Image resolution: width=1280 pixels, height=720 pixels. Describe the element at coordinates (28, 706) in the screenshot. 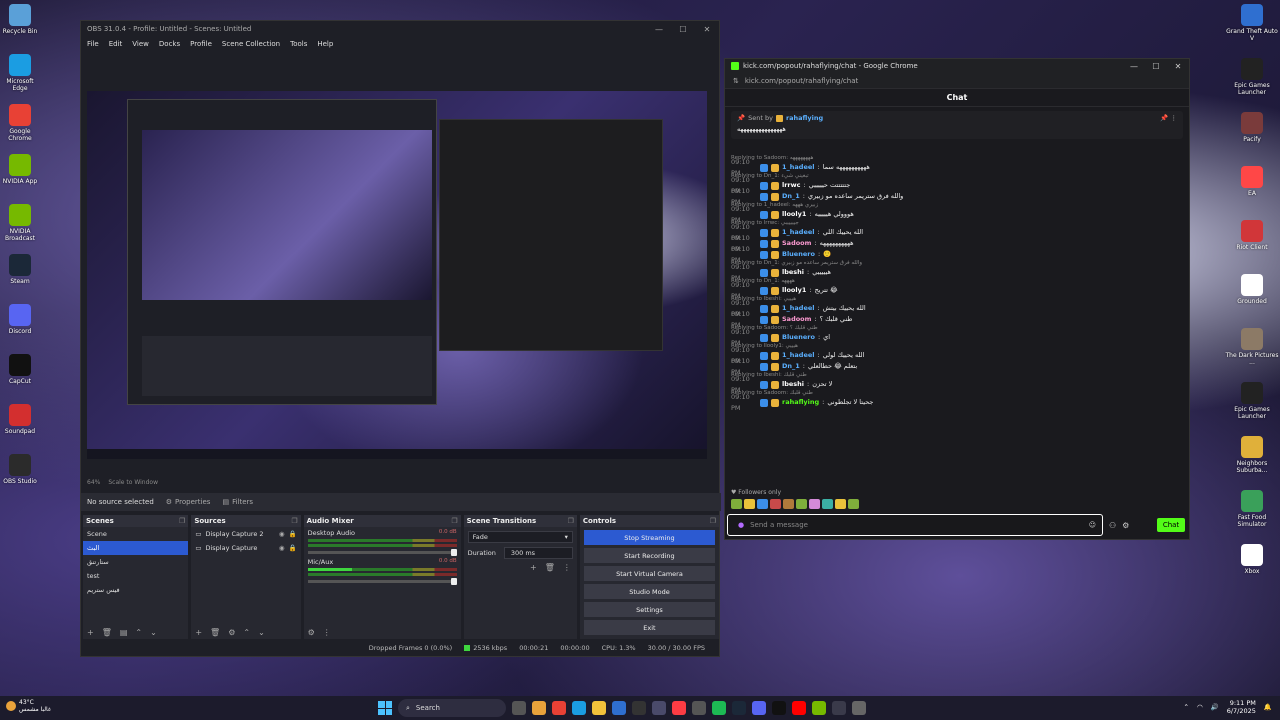

I see `weather-widget: 43°C غالبا مشمس` at that location.